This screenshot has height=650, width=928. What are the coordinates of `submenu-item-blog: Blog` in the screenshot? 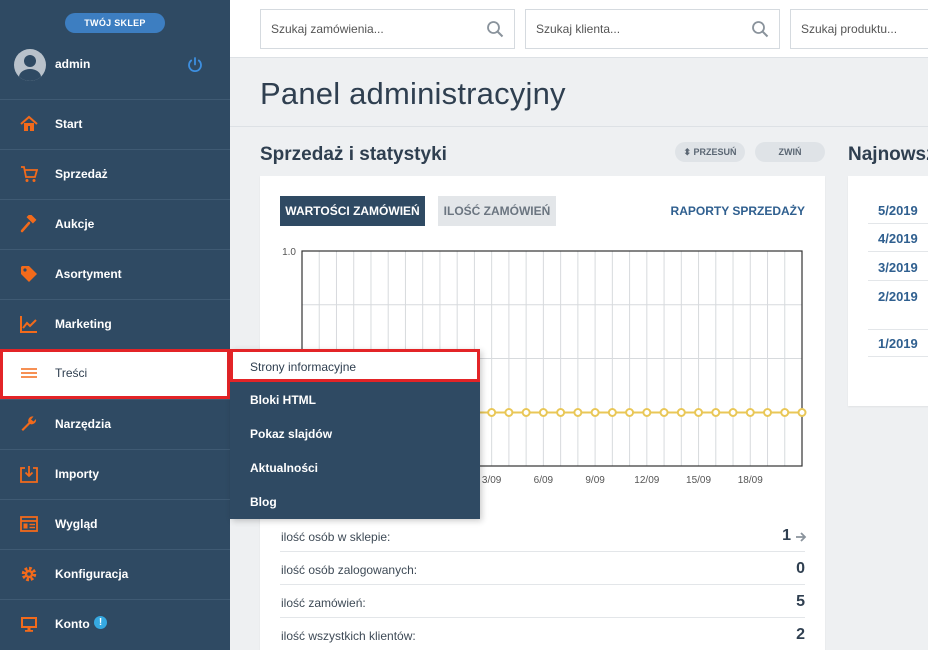 It's located at (355, 502).